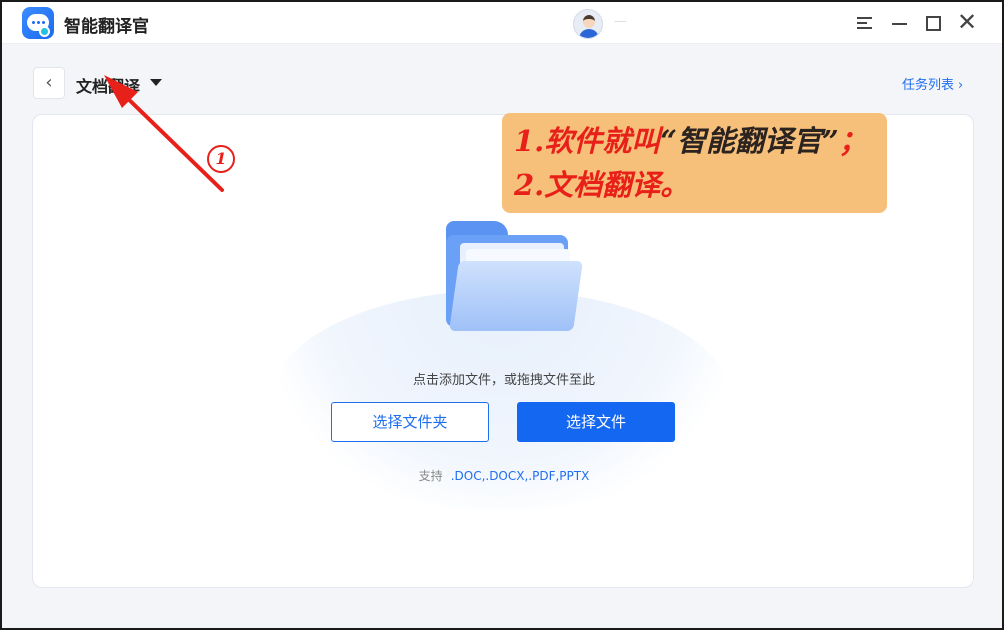 Image resolution: width=1004 pixels, height=630 pixels. I want to click on app-title: 智能翻译官, so click(106, 27).